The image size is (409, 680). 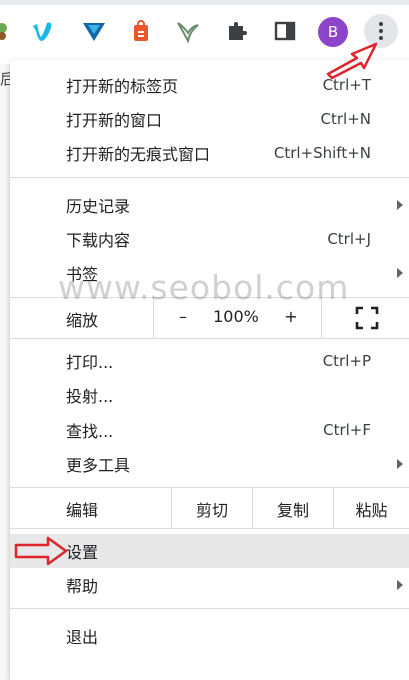 I want to click on menu-item-help: 帮助, so click(x=209, y=585).